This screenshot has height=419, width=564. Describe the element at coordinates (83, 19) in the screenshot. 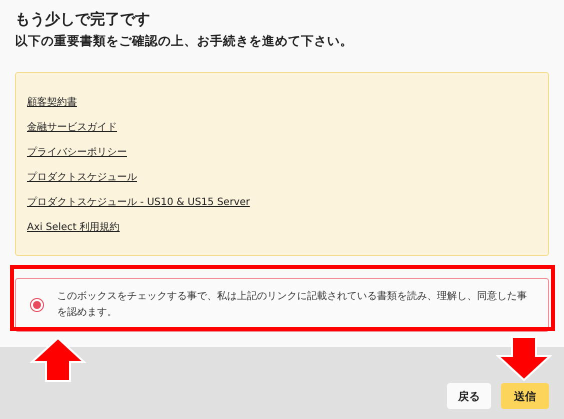

I see `page-title: もう少しで完了です` at that location.